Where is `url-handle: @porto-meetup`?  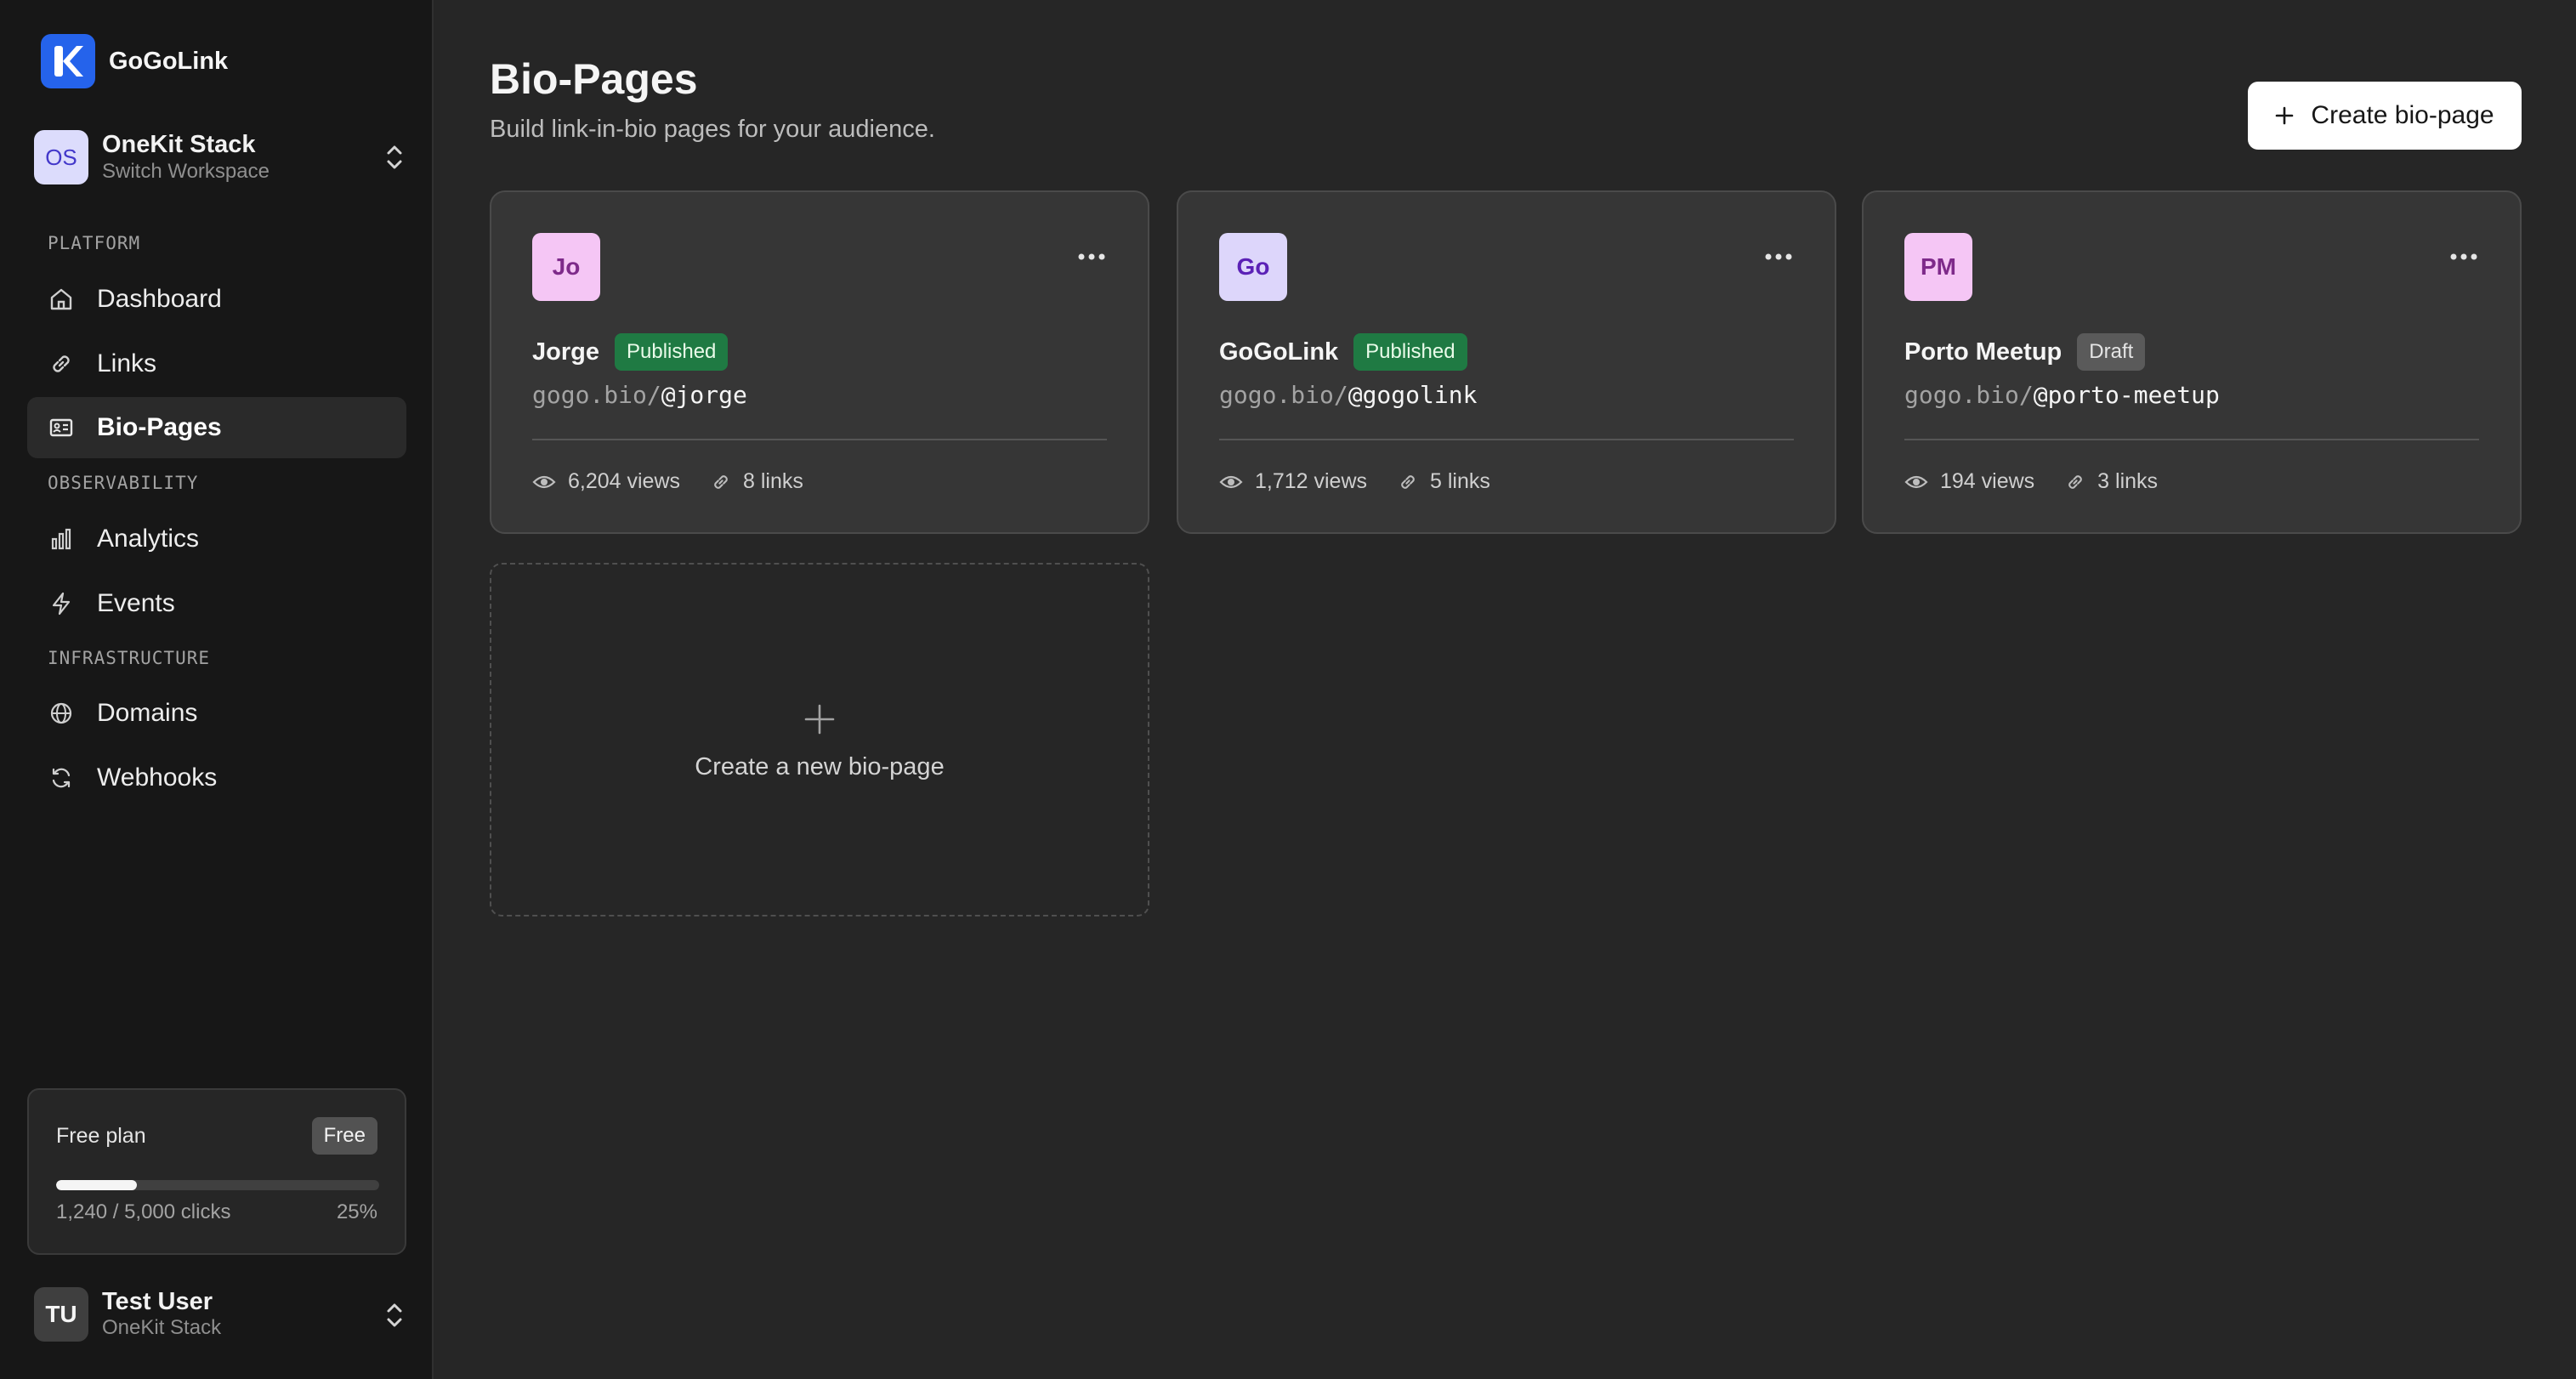
url-handle: @porto-meetup is located at coordinates (2127, 395).